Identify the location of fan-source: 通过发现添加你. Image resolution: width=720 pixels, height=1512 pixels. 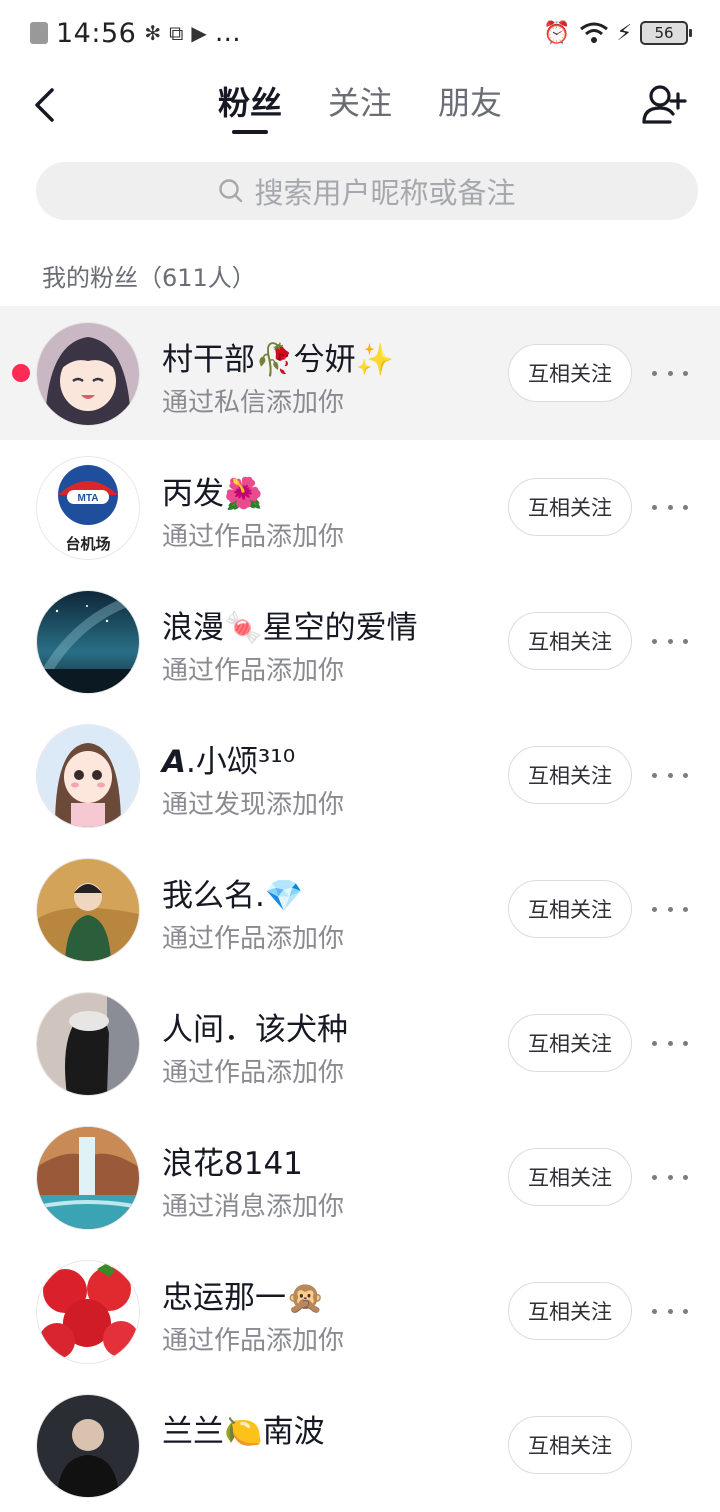
(253, 805).